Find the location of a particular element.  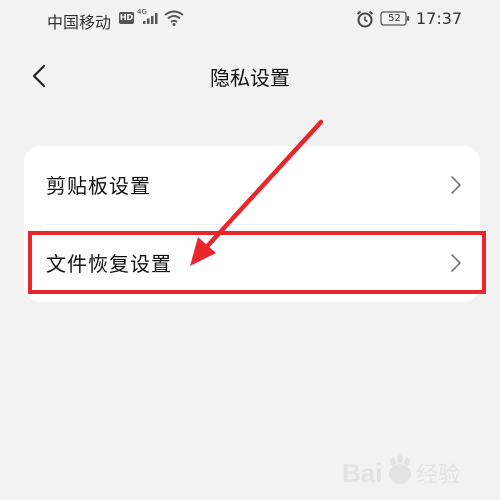

signal-icon is located at coordinates (150, 18).